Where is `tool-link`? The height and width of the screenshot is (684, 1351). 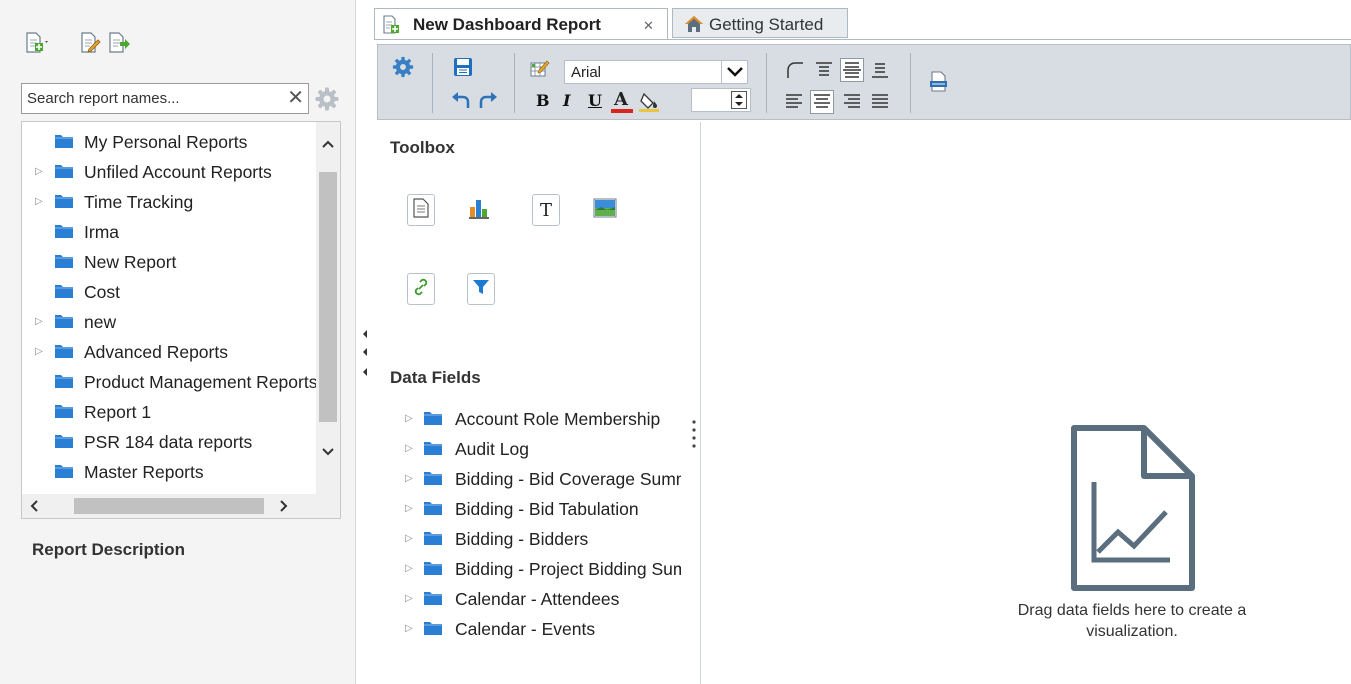 tool-link is located at coordinates (421, 289).